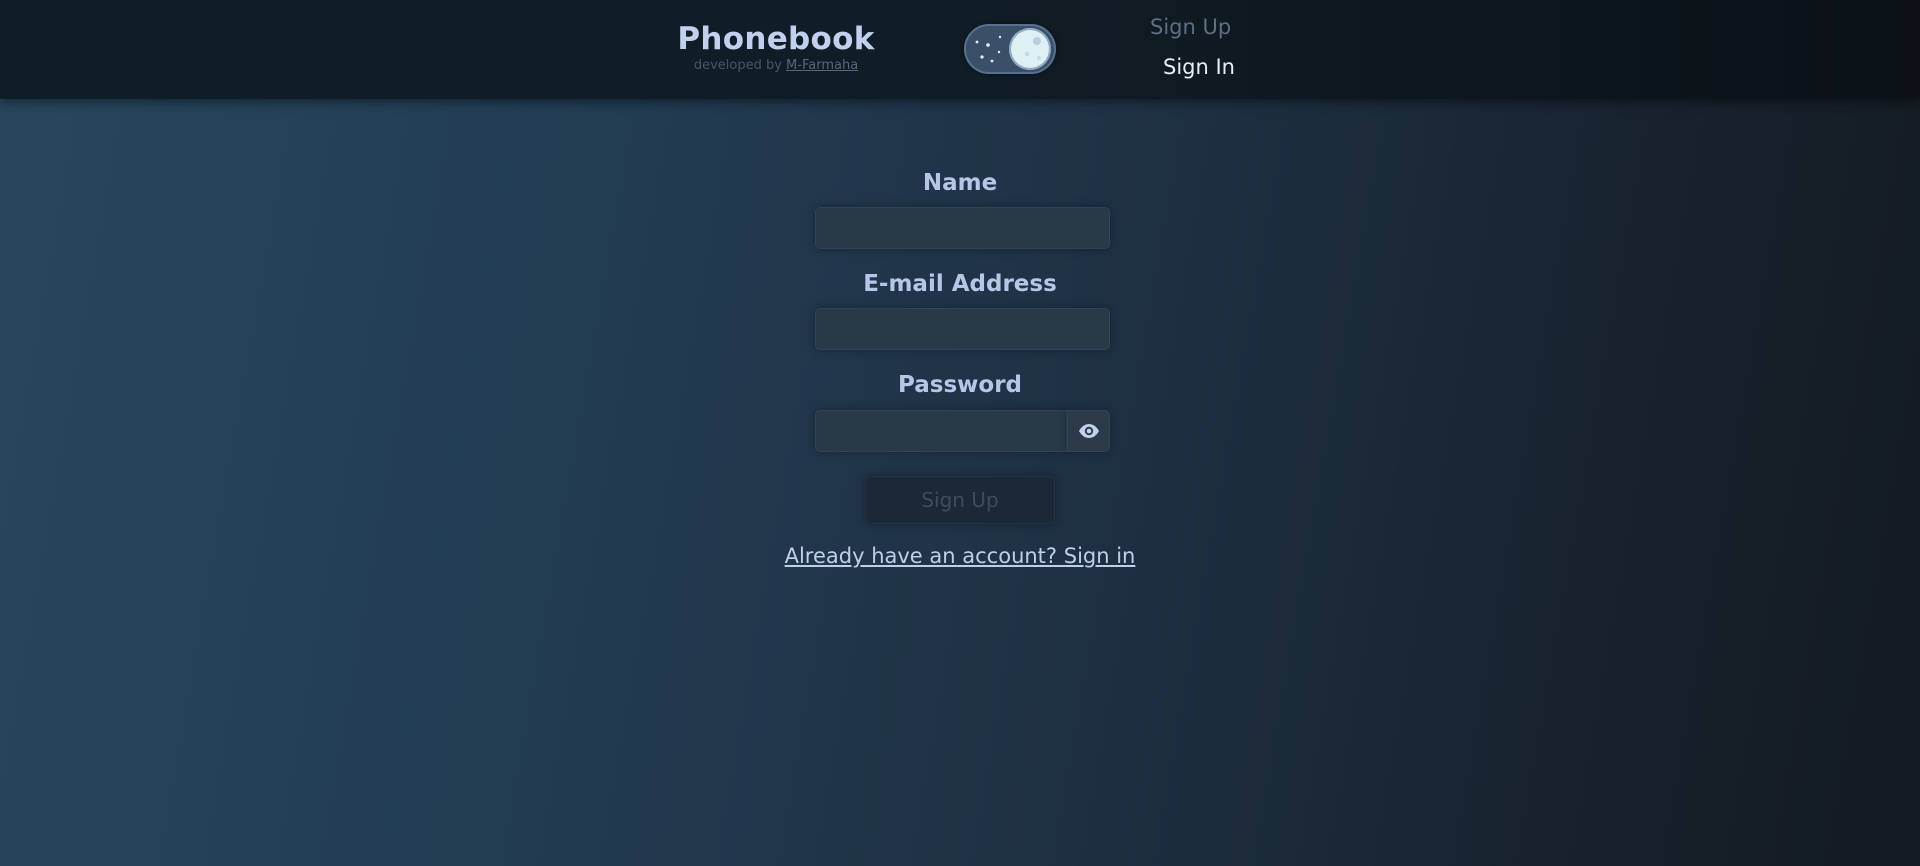 The image size is (1920, 866). I want to click on toggle-password-visibility-button, so click(1088, 431).